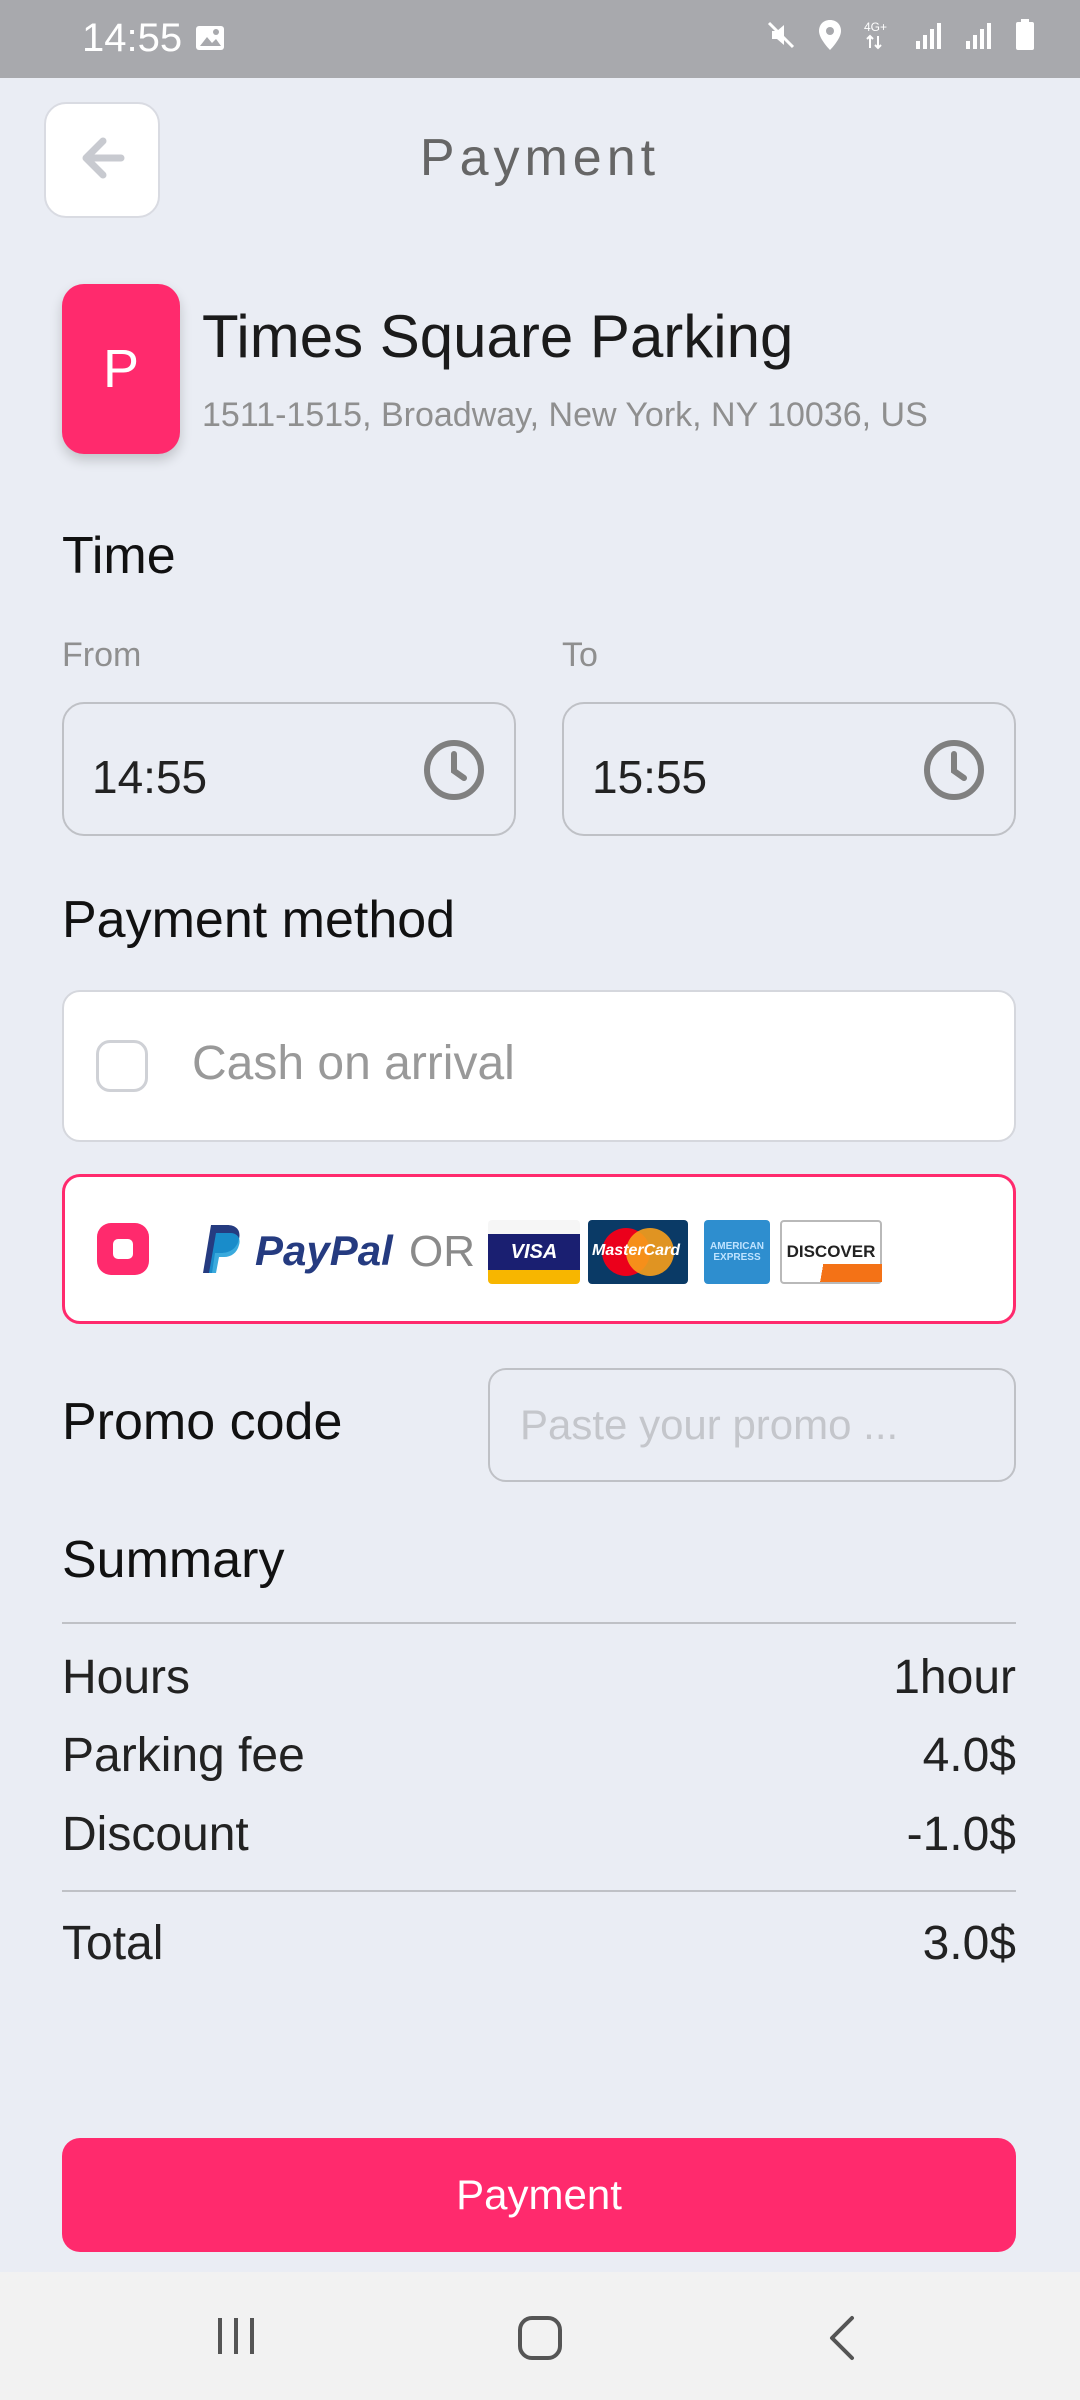  I want to click on summary-row-discount: Discount -1.0$, so click(539, 1834).